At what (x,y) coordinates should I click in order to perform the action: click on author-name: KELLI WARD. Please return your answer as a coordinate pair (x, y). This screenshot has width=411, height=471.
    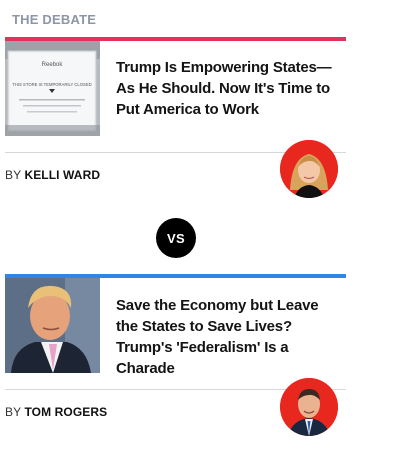
    Looking at the image, I should click on (62, 175).